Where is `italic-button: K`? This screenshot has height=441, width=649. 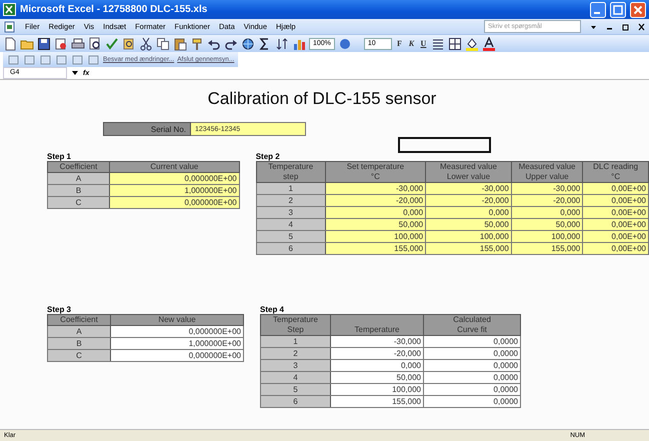 italic-button: K is located at coordinates (411, 43).